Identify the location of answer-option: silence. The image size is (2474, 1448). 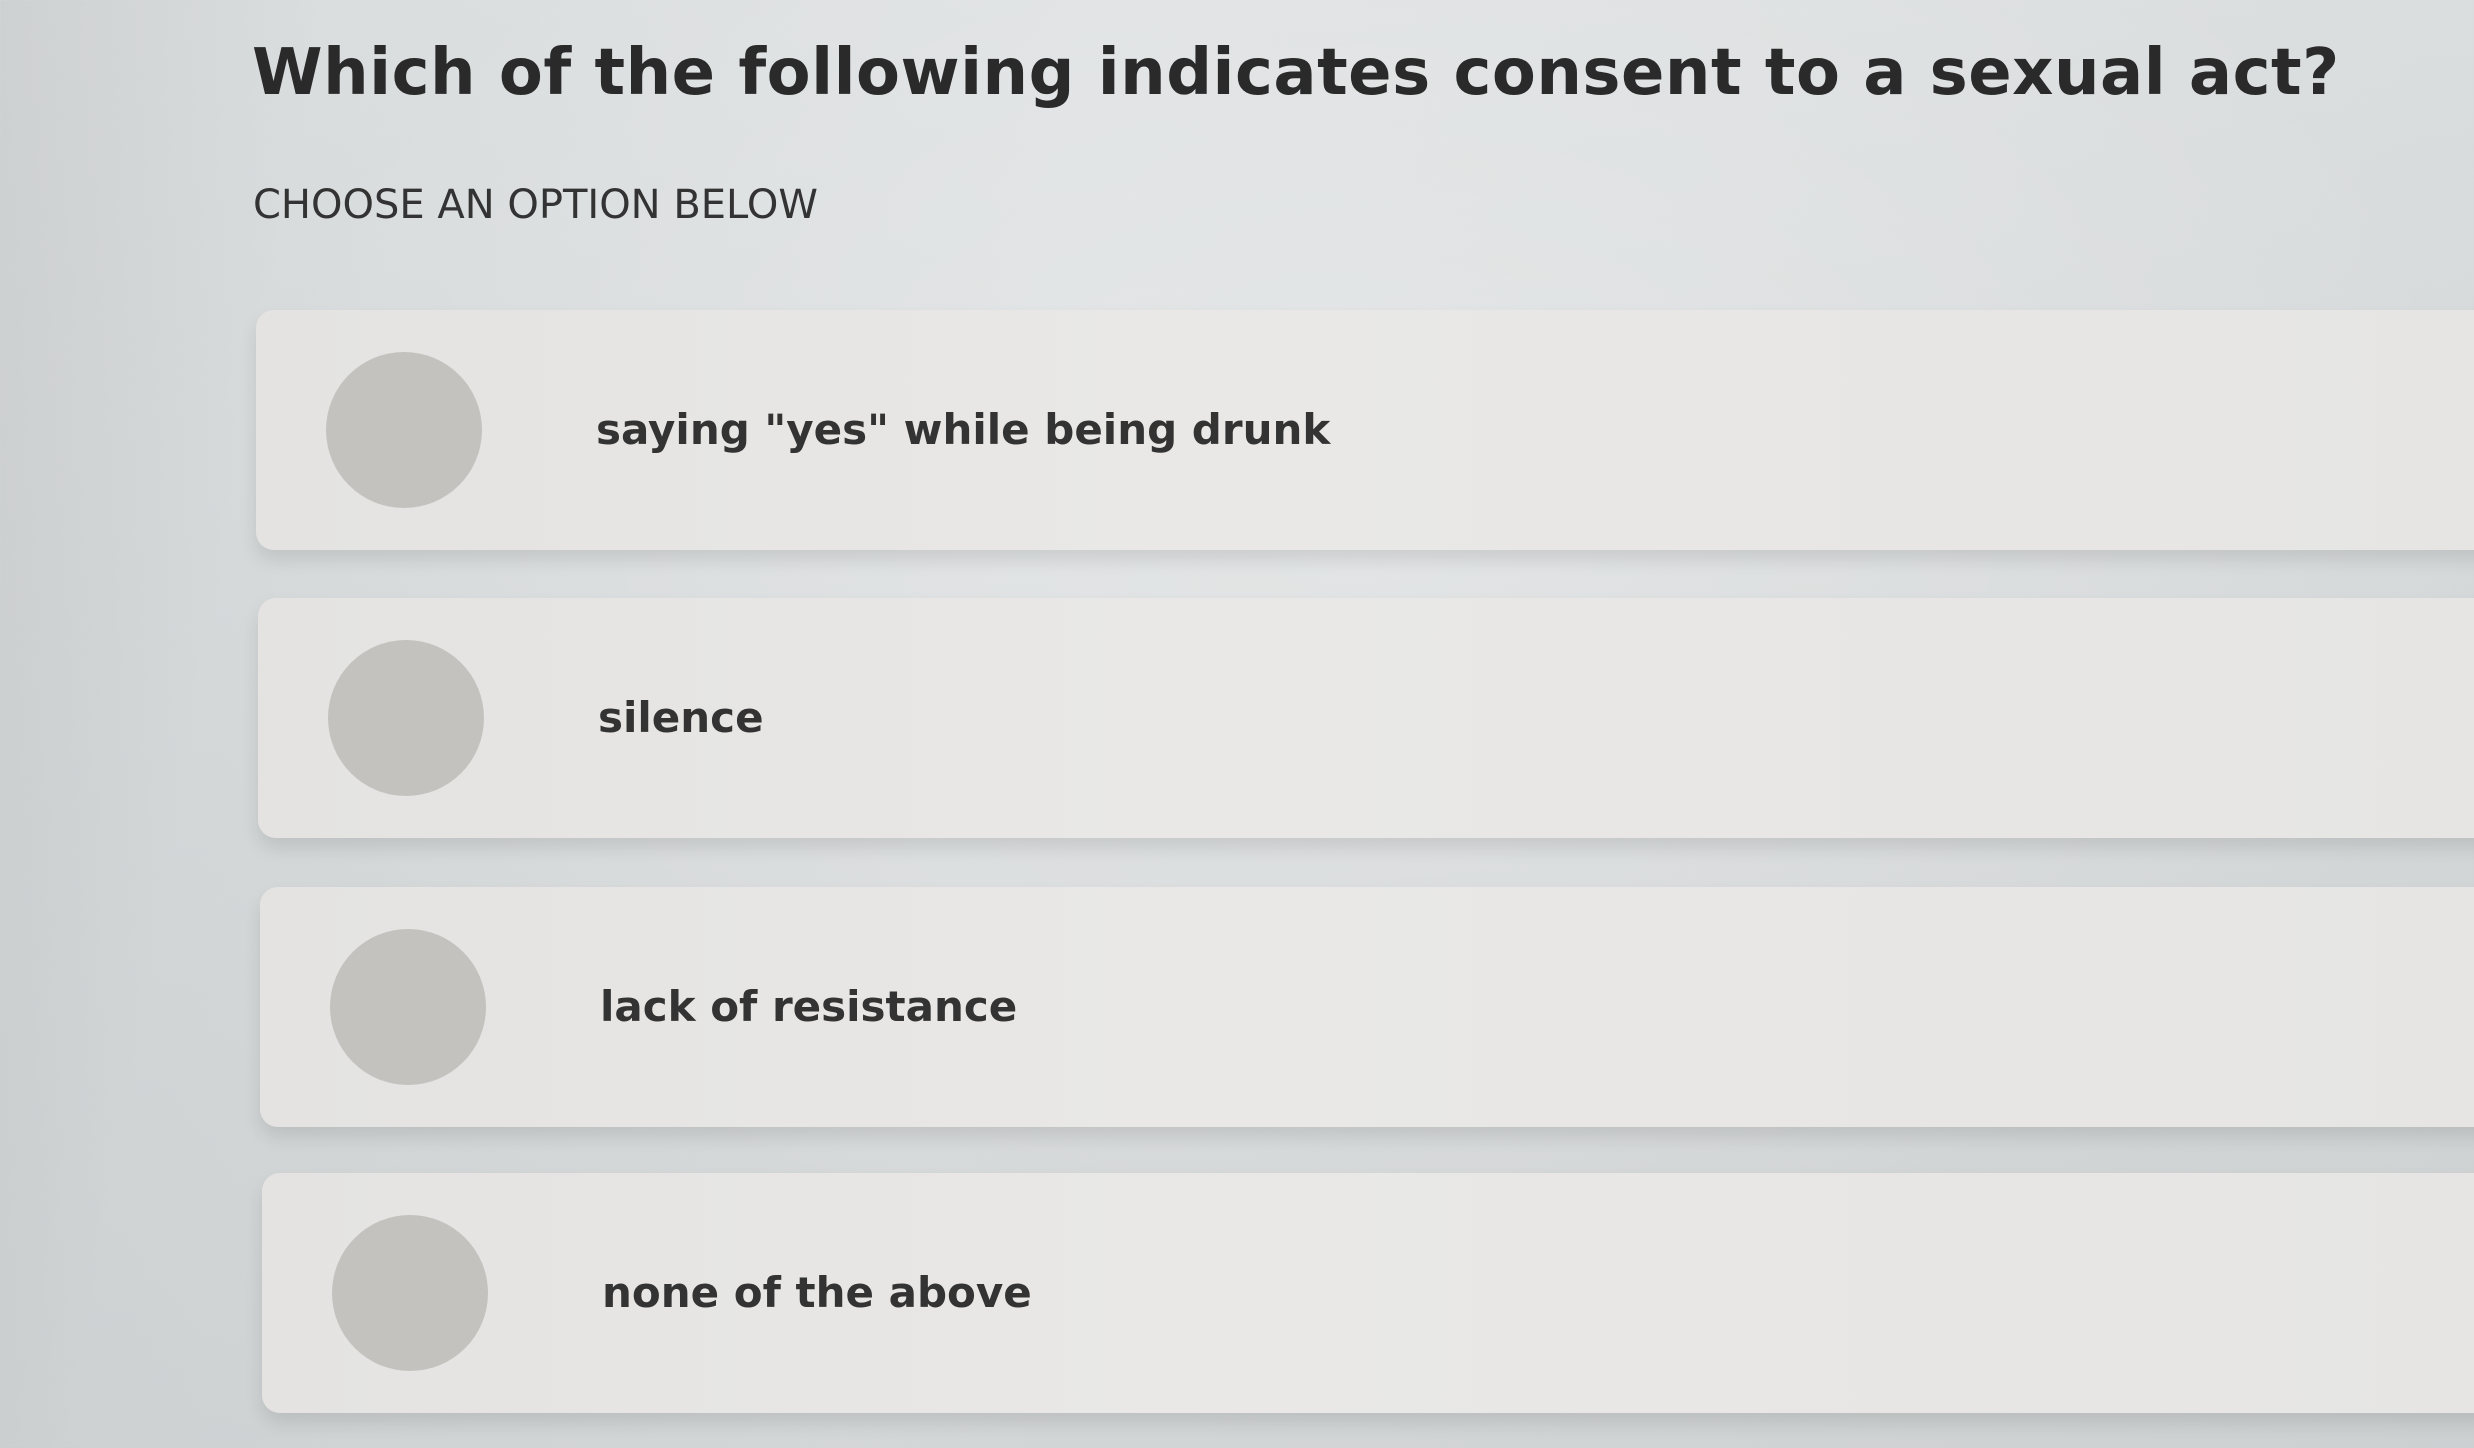
(1366, 718).